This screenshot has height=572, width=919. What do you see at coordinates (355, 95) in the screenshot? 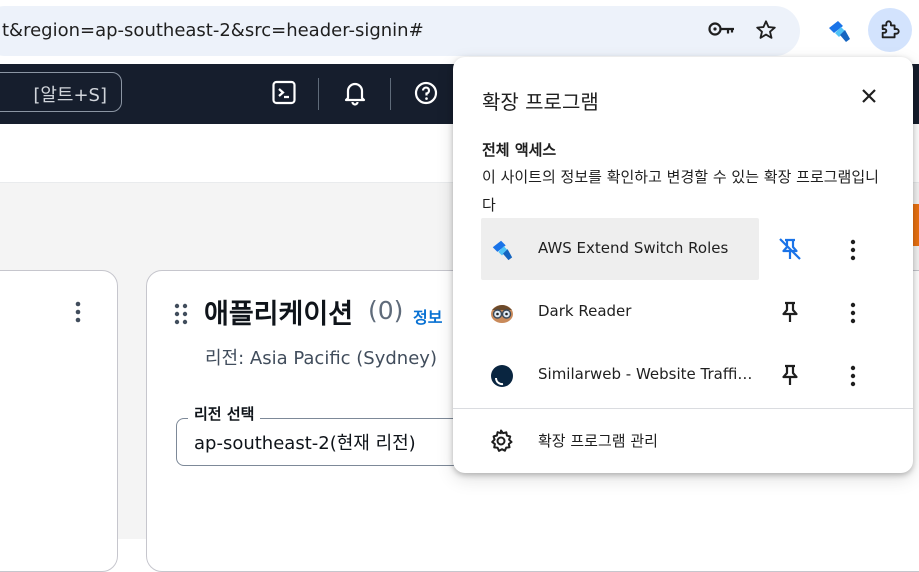
I see `bell-icon` at bounding box center [355, 95].